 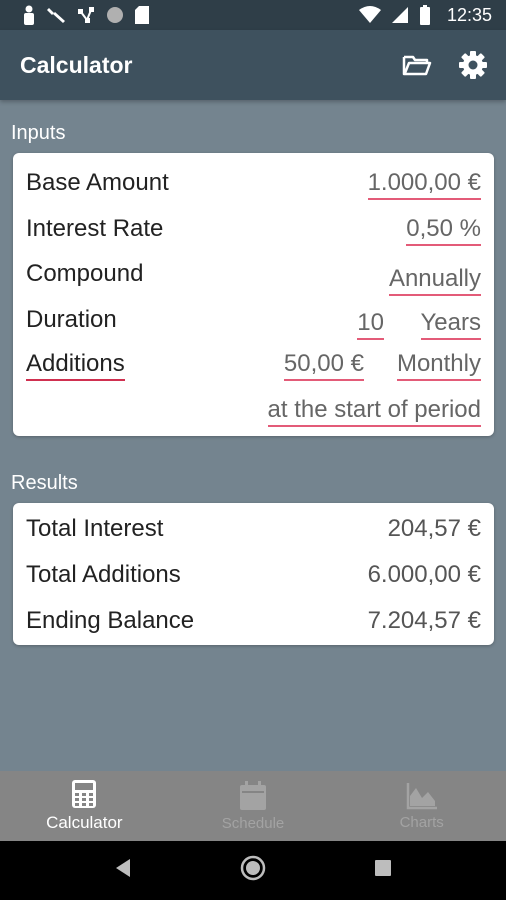 I want to click on additions-row: Additions 50,00 € Monthly, so click(x=253, y=370).